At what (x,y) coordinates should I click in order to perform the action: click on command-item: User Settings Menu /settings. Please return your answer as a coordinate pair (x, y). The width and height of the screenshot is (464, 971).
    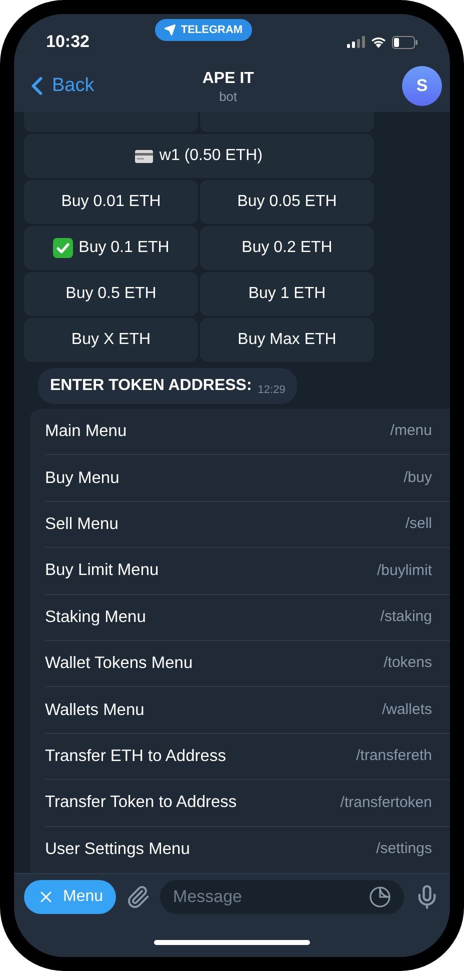
    Looking at the image, I should click on (247, 849).